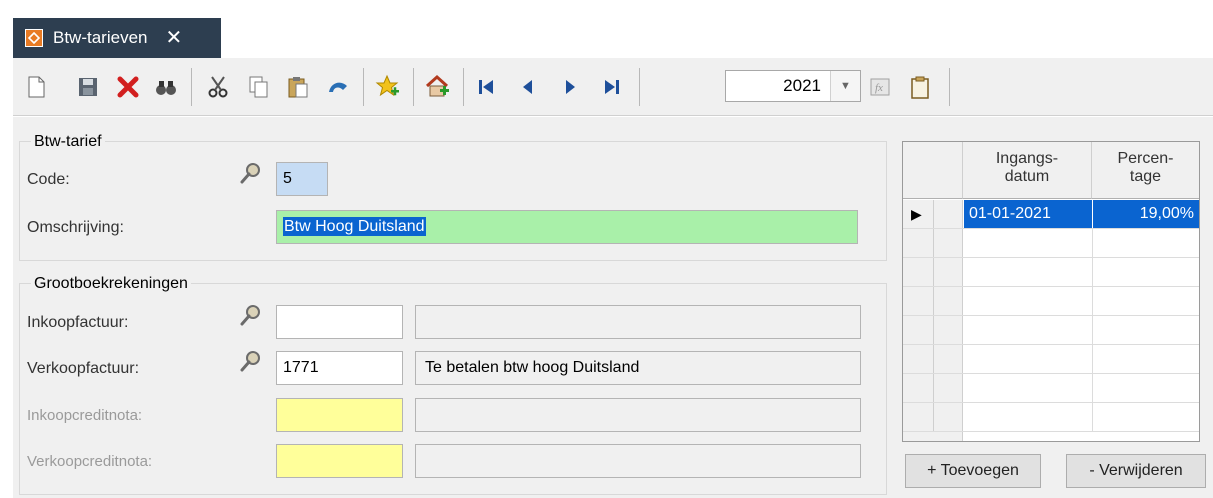 The height and width of the screenshot is (498, 1213). I want to click on next-record-icon, so click(570, 87).